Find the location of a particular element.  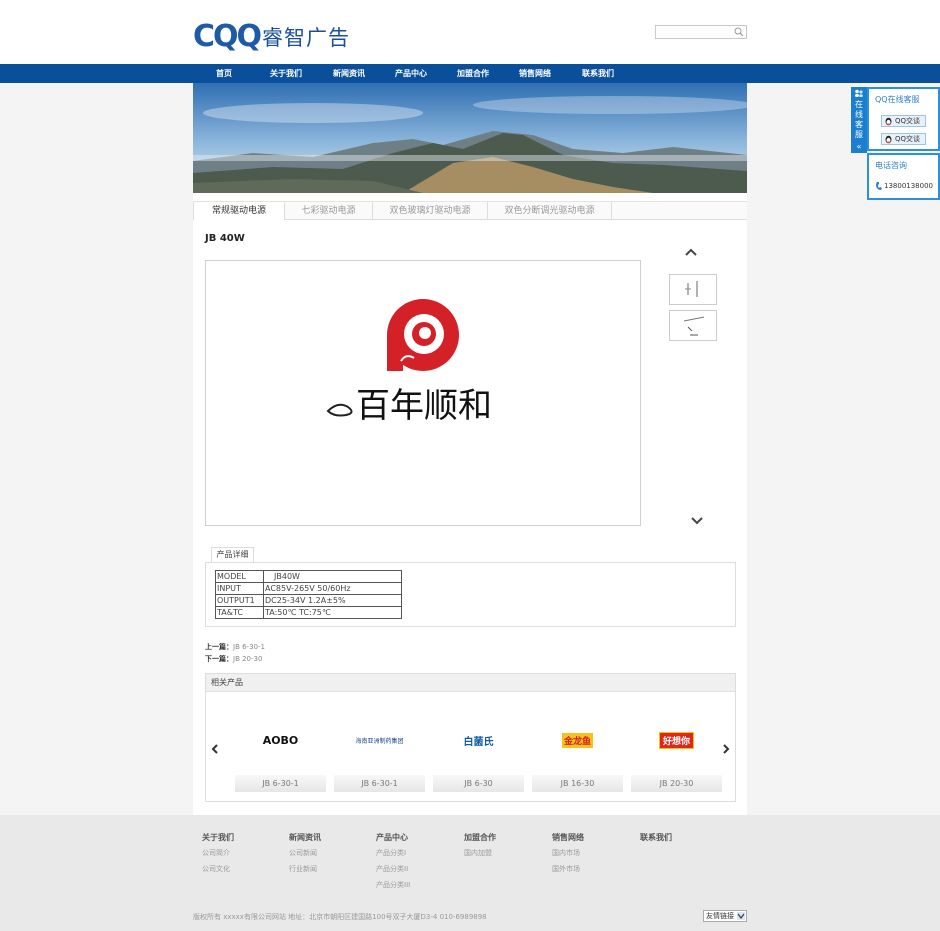

footer-col-products: 产品中心 产品分类I 产品分类II 产品分类III is located at coordinates (393, 864).